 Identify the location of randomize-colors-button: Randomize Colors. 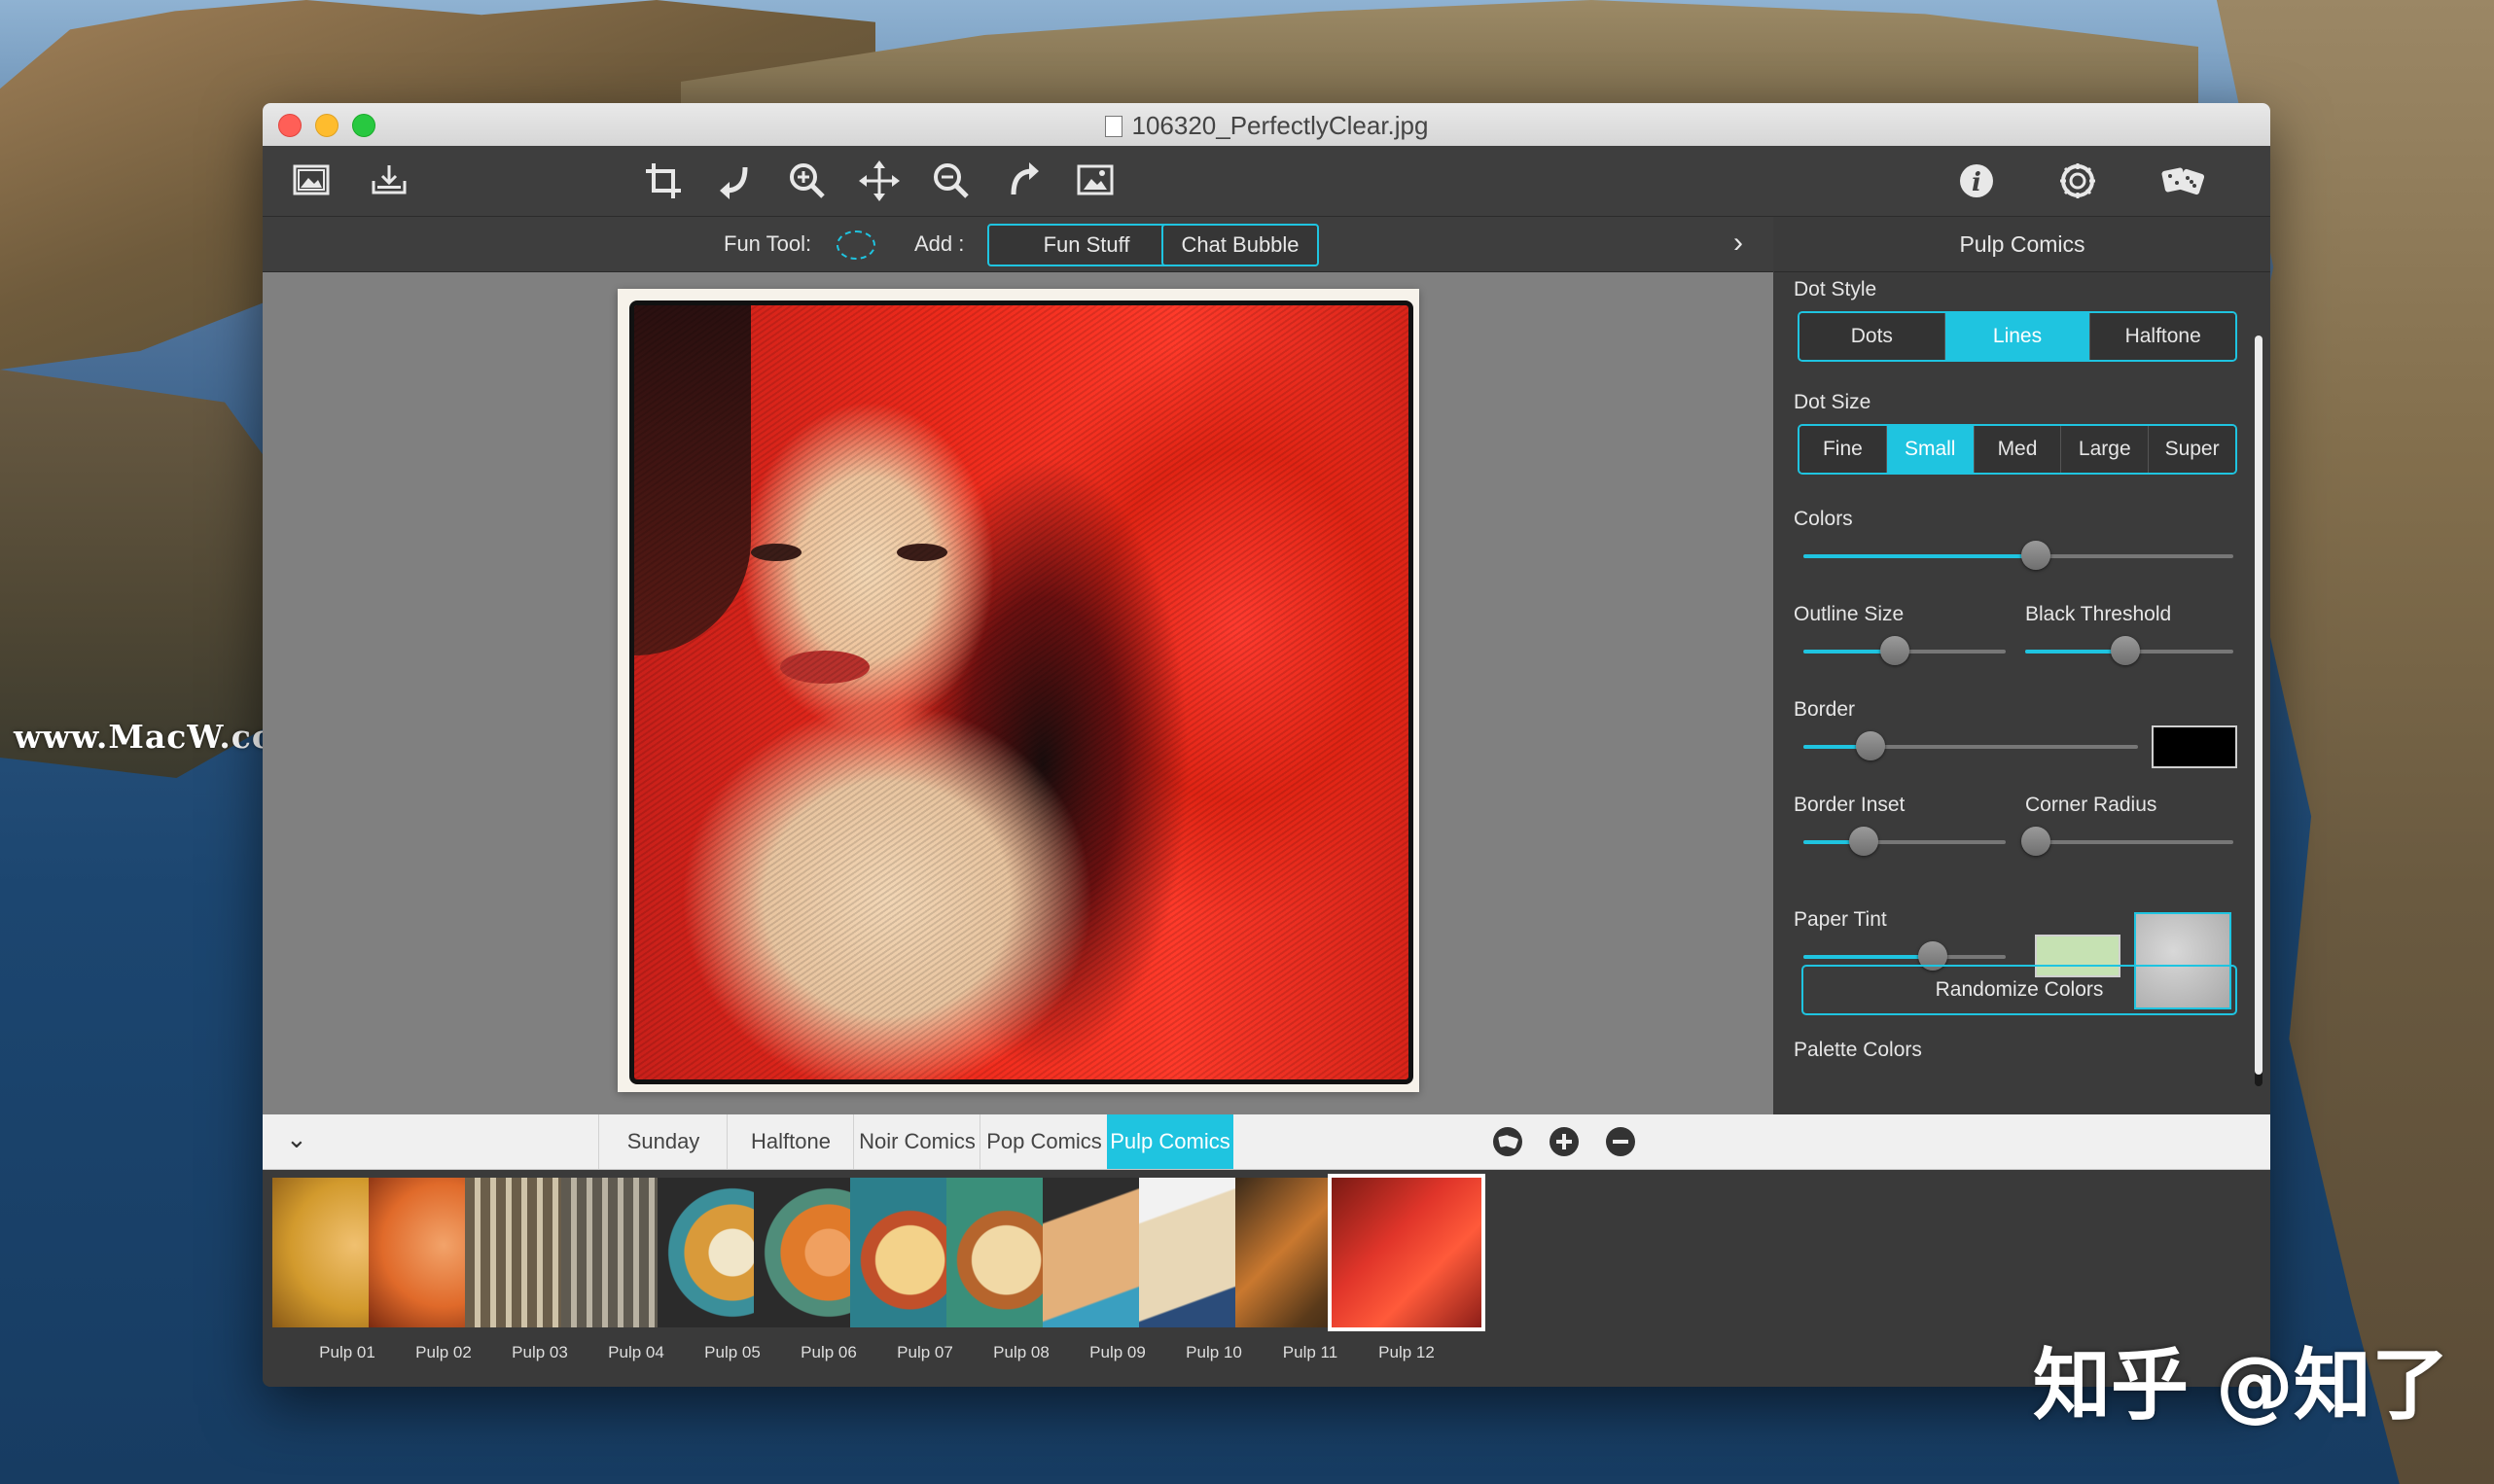
(2019, 990).